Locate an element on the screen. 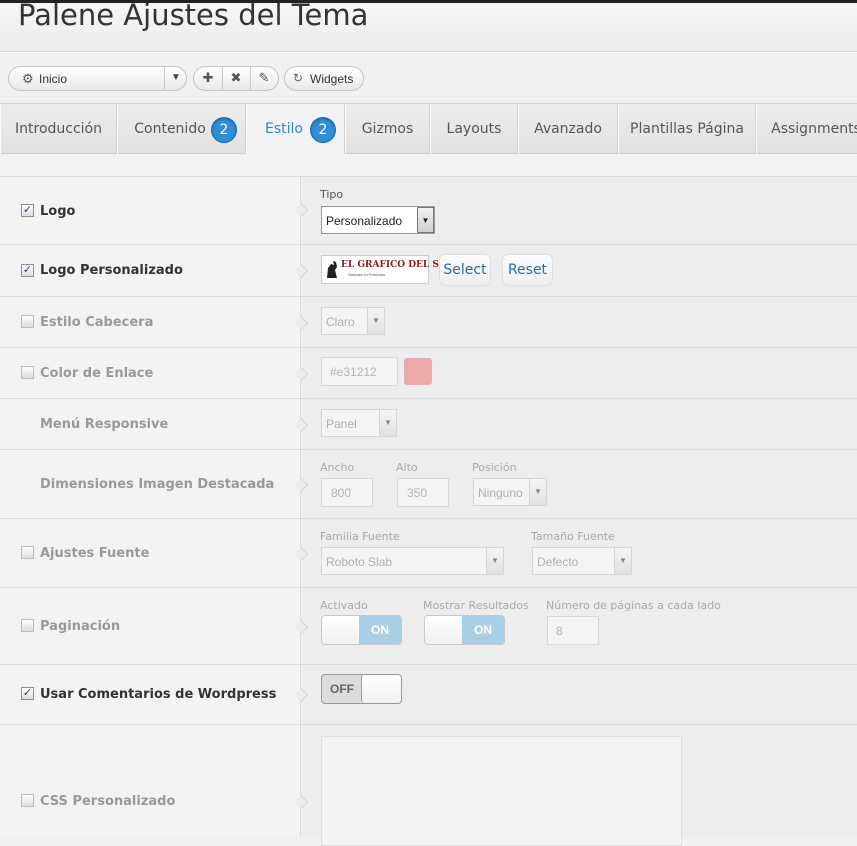 The image size is (857, 846). position-select: Ninguno ▼ is located at coordinates (510, 492).